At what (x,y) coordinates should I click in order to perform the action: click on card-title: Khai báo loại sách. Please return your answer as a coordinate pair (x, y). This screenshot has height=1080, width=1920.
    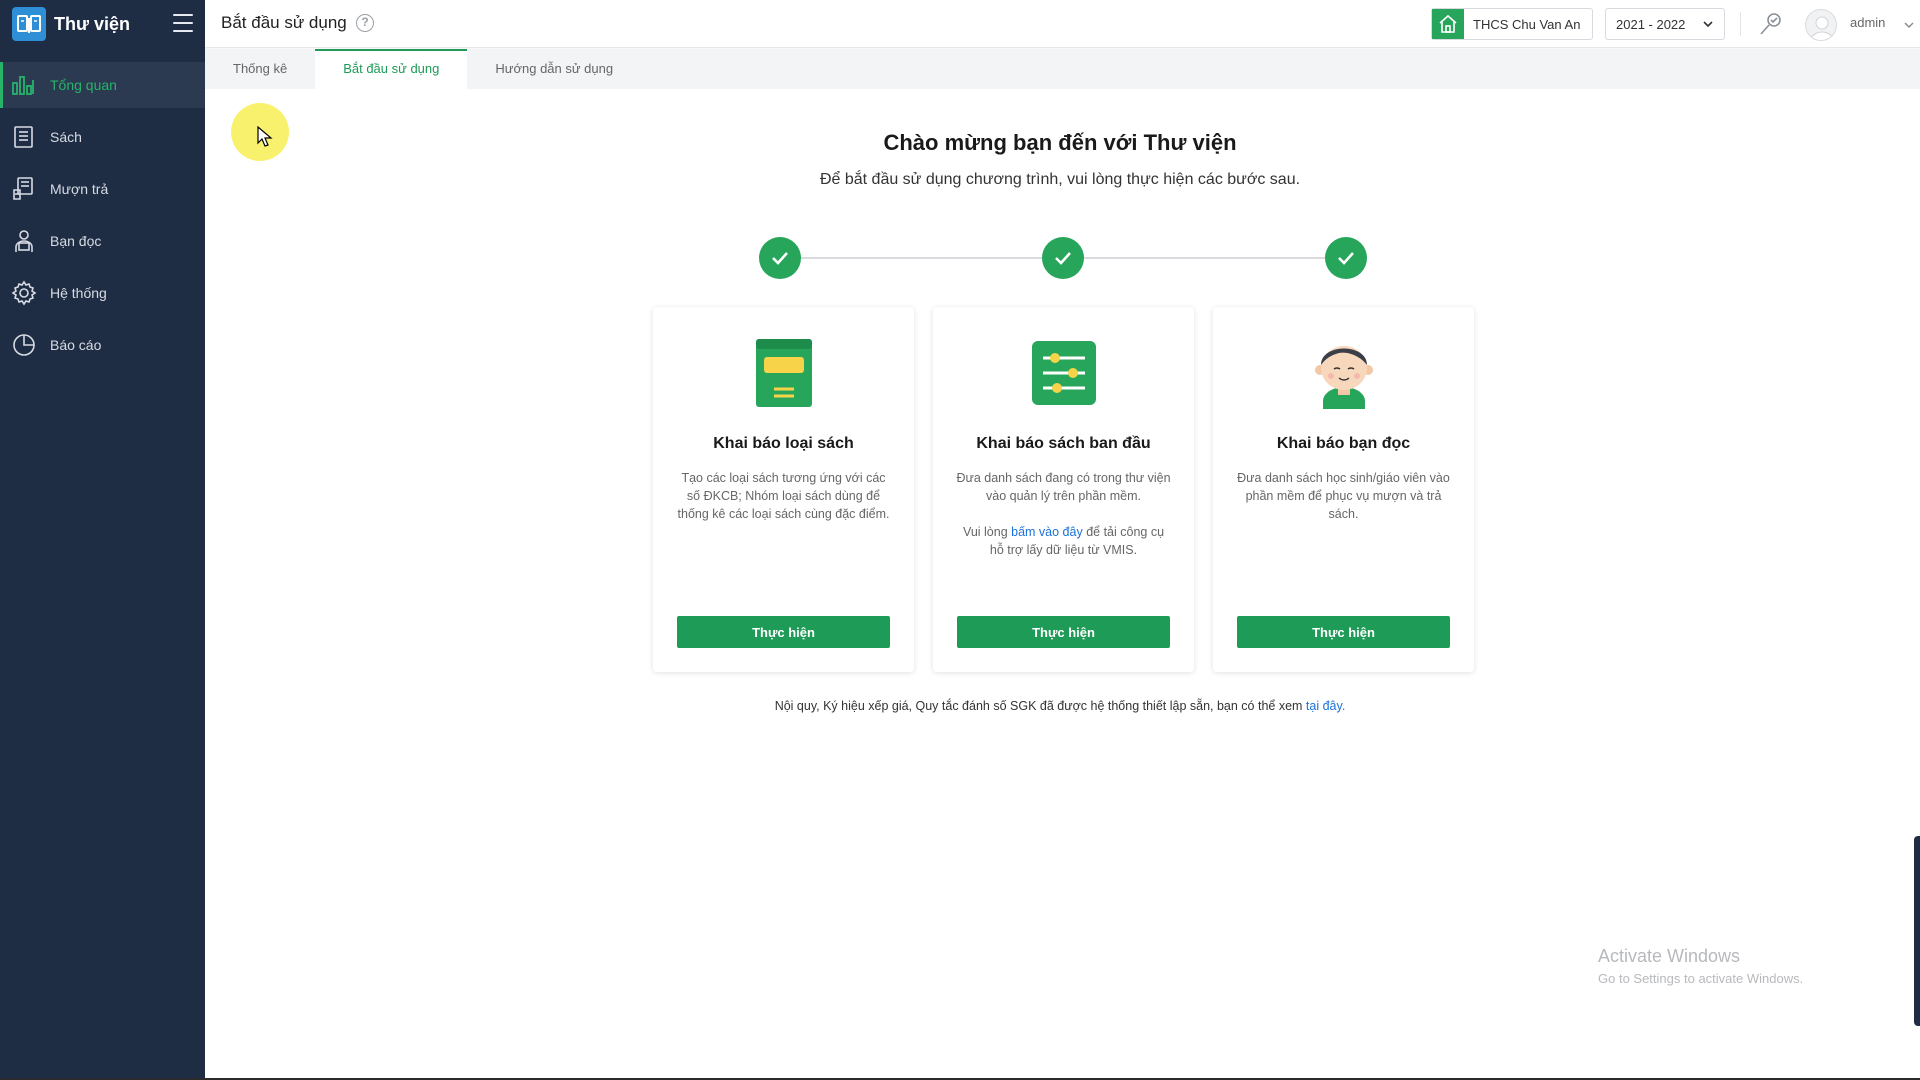
    Looking at the image, I should click on (783, 443).